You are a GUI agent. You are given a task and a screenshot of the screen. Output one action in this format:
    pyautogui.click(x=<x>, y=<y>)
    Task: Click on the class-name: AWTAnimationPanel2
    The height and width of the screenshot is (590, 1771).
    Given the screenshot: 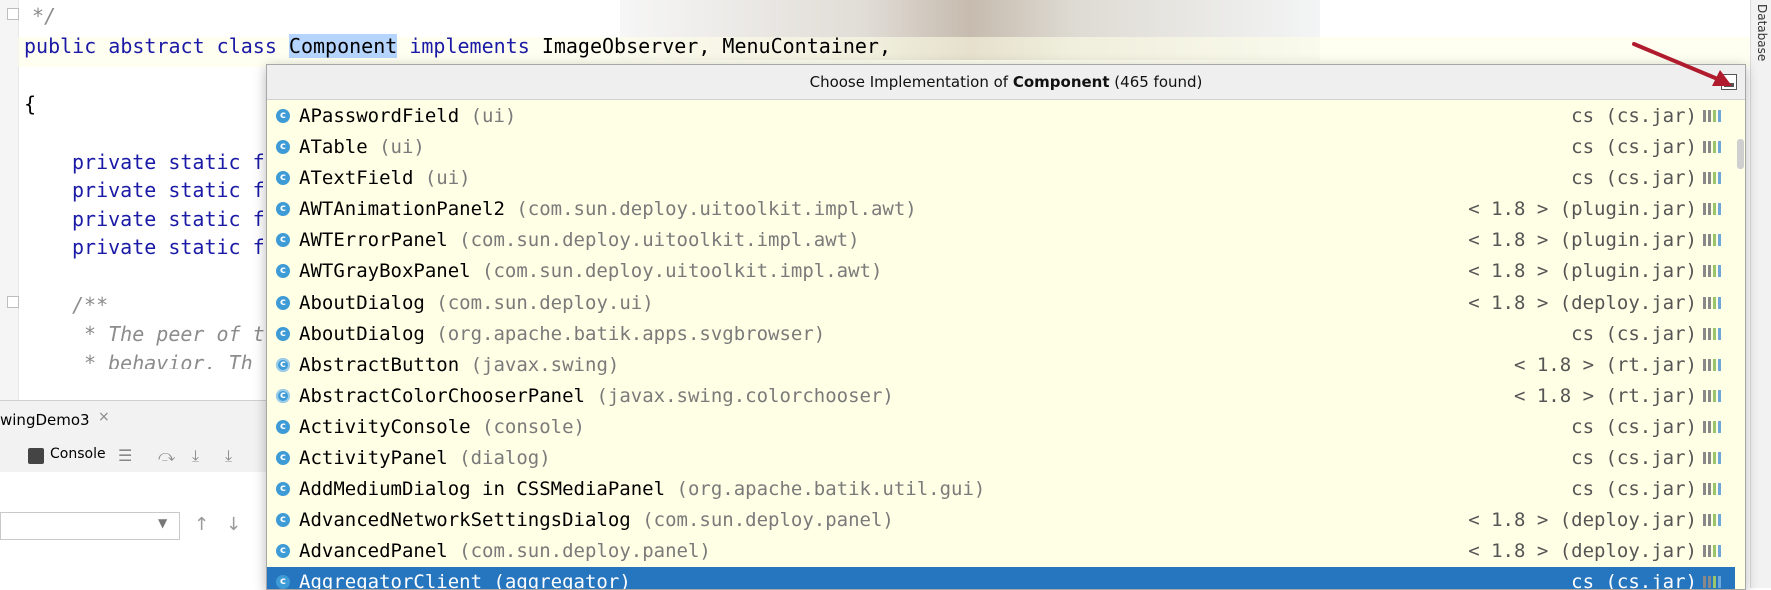 What is the action you would take?
    pyautogui.click(x=402, y=209)
    